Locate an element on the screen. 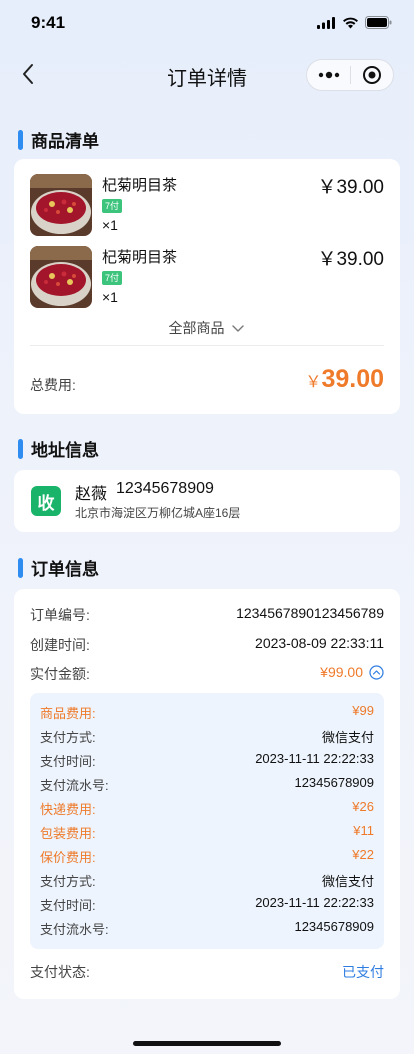  goods-section-title: 商品清单 is located at coordinates (65, 141).